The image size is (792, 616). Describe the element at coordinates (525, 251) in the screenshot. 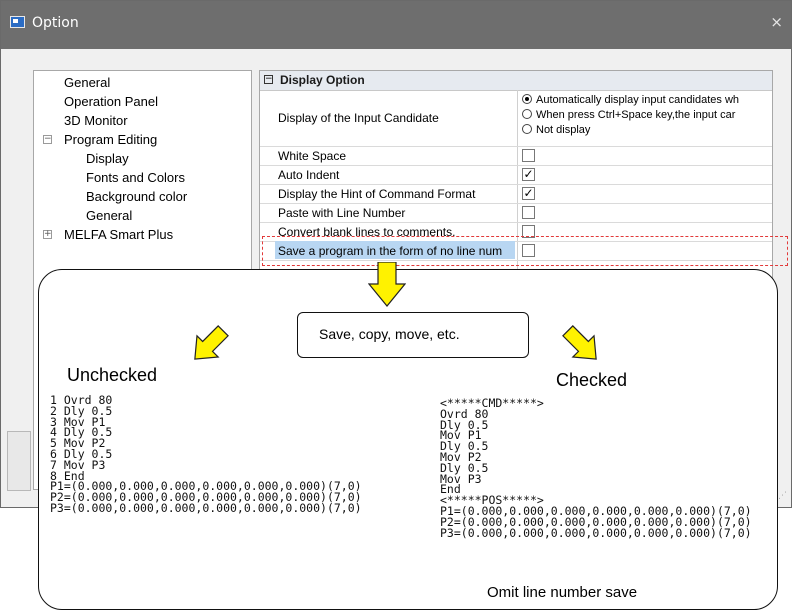

I see `highlight-box` at that location.